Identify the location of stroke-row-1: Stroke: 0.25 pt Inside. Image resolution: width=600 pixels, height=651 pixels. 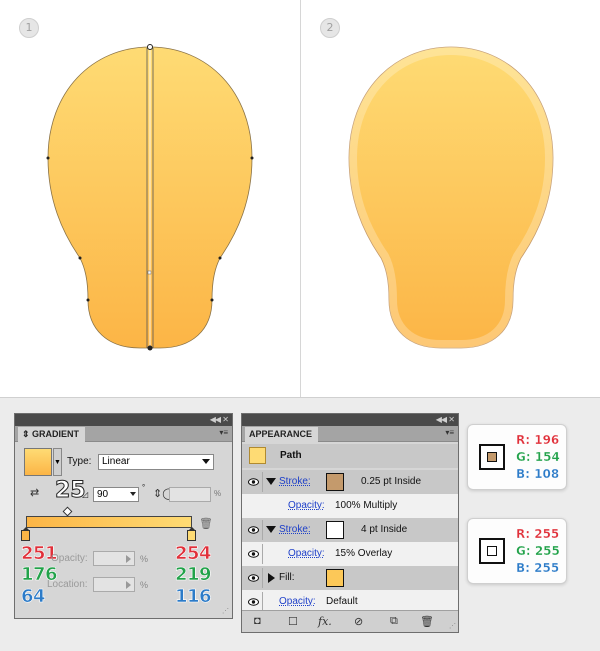
(350, 482).